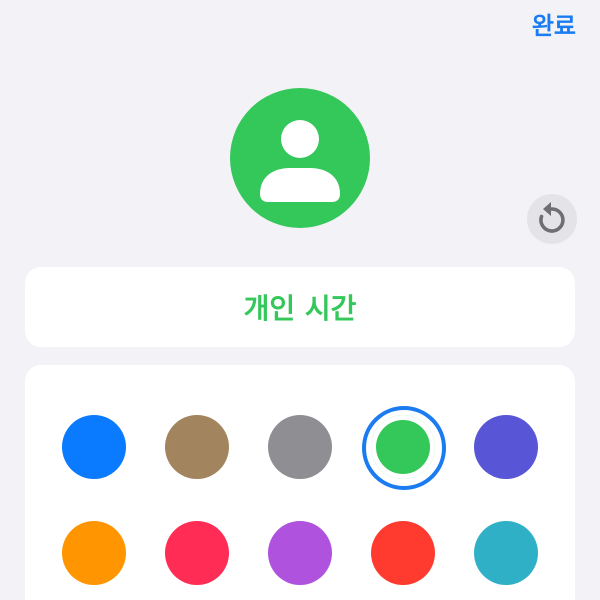 The width and height of the screenshot is (600, 600). I want to click on reset-icon, so click(552, 217).